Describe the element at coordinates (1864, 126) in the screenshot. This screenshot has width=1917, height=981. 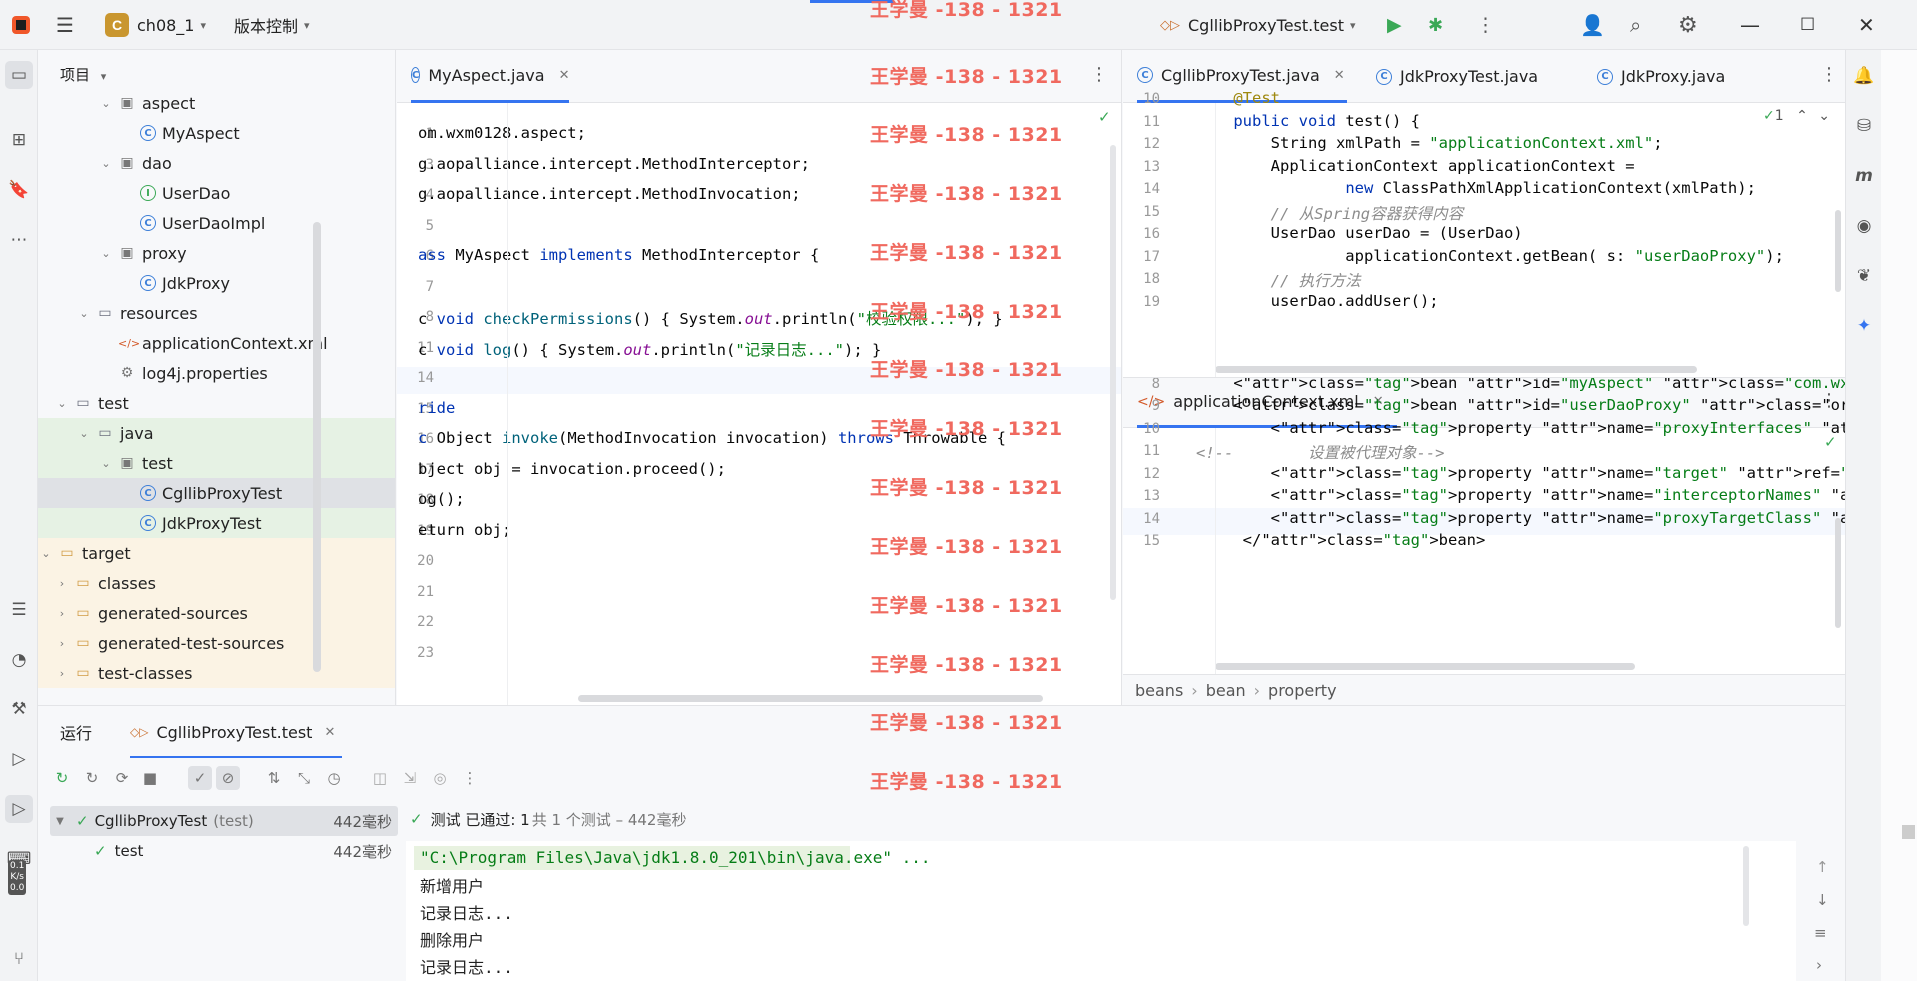
I see `database-icon: ⛁` at that location.